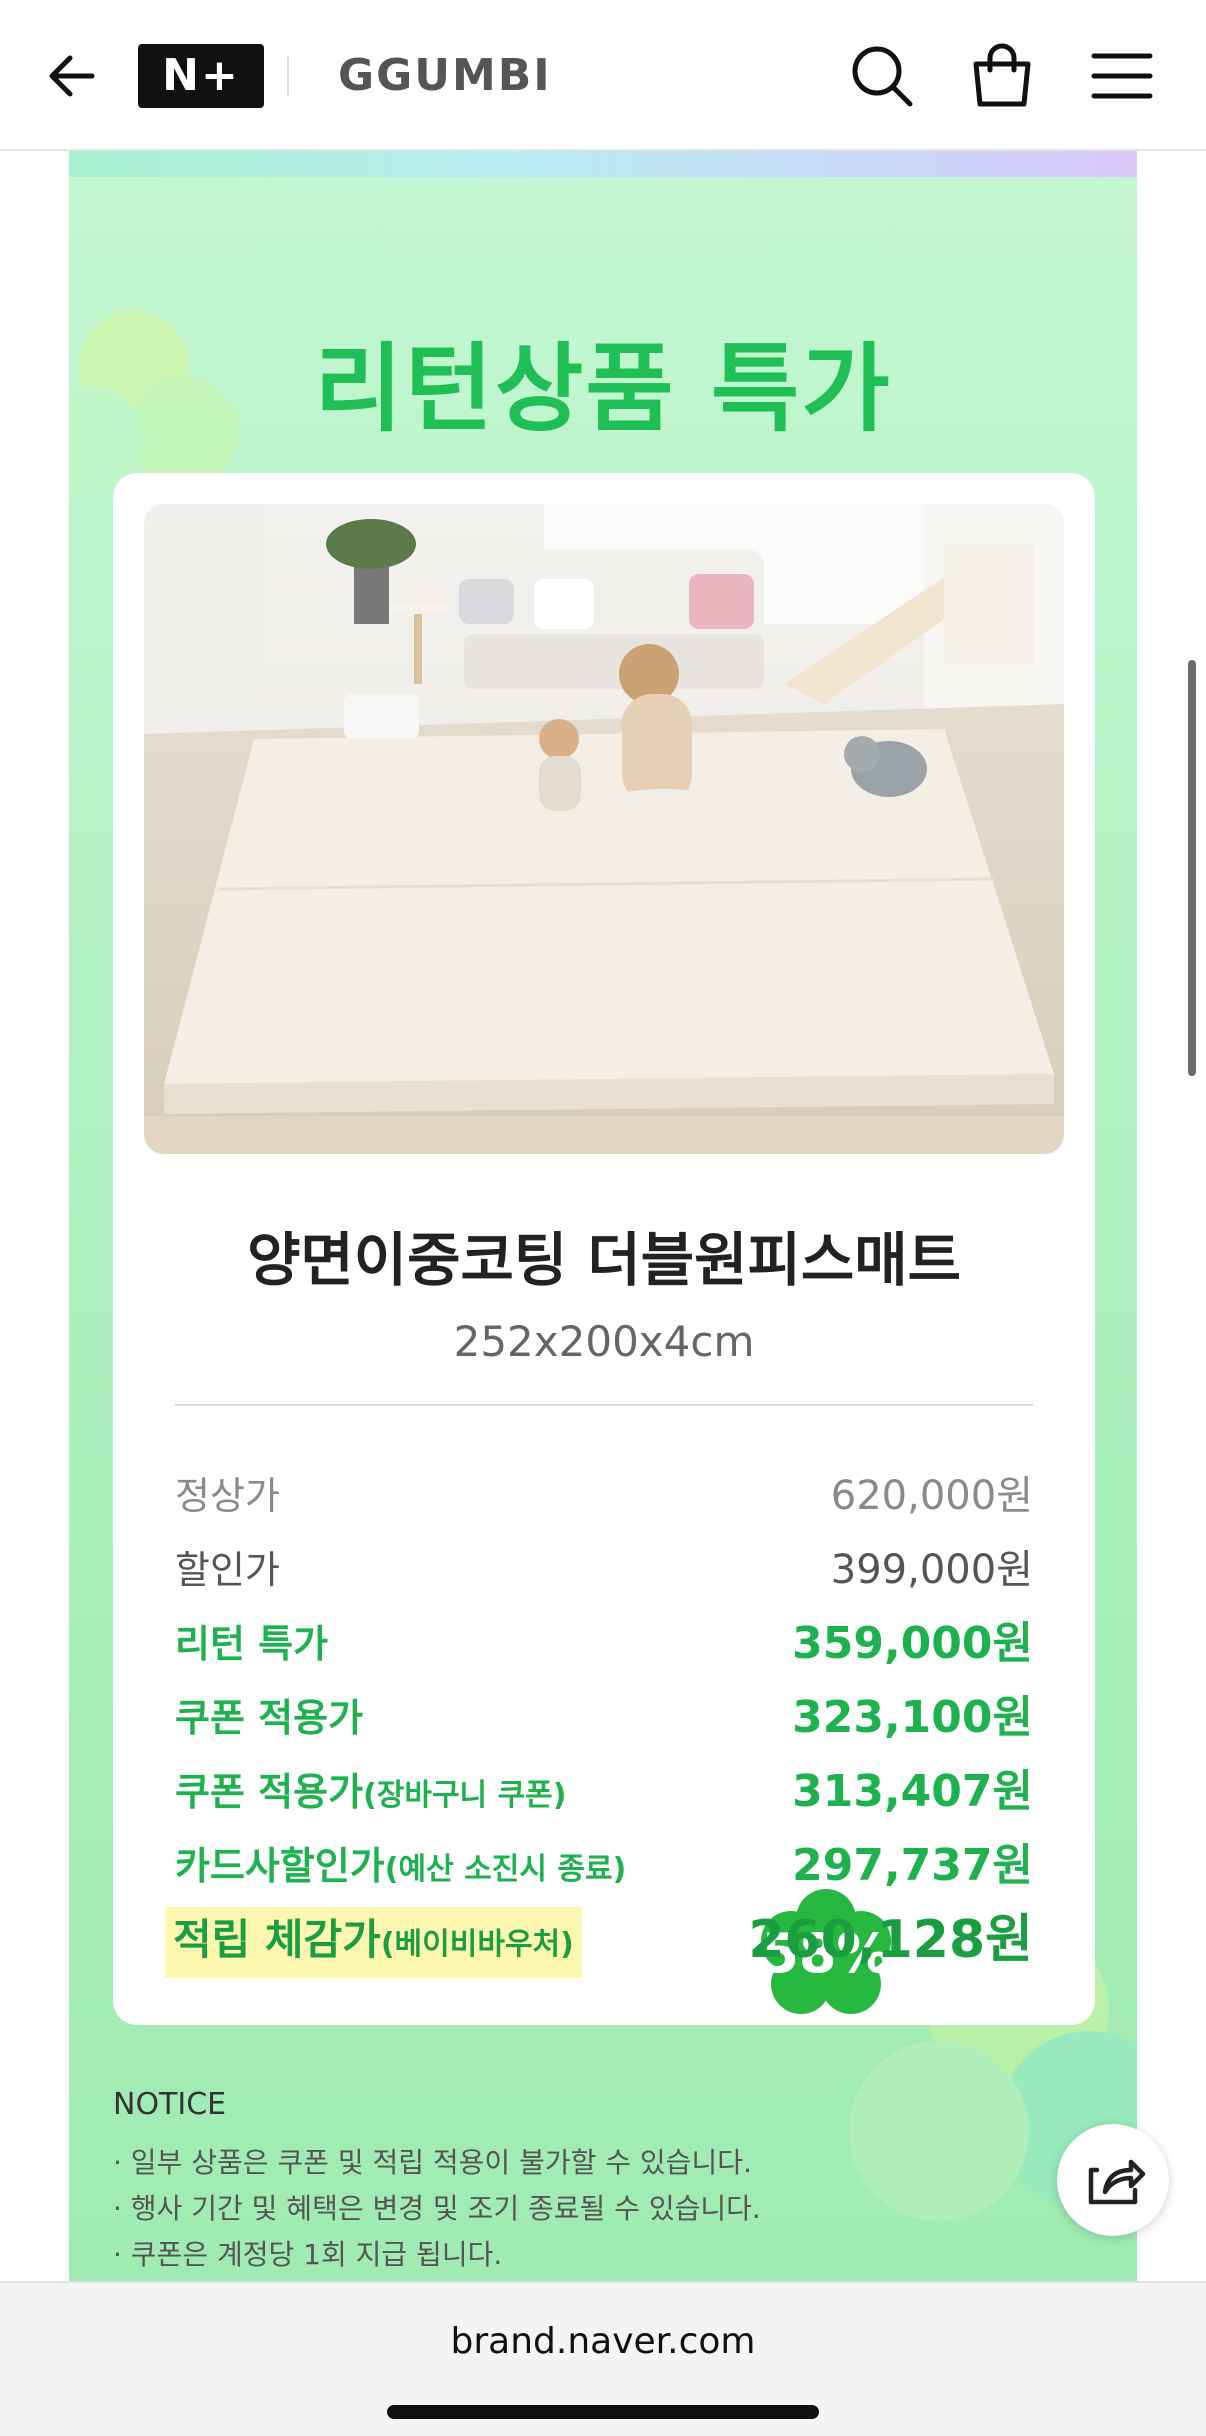 Image resolution: width=1206 pixels, height=2436 pixels. I want to click on browser-bottom-bar: brand.naver.com, so click(603, 2358).